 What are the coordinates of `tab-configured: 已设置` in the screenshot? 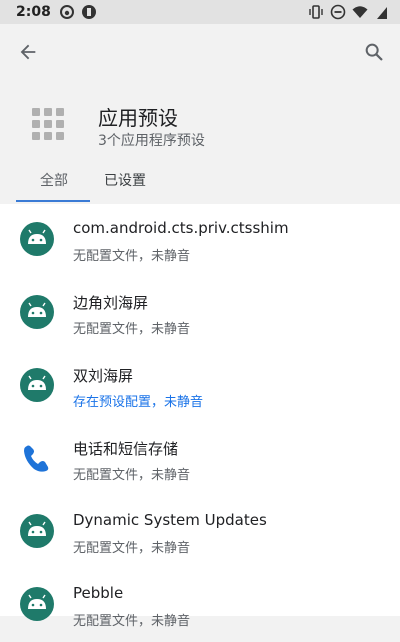 It's located at (125, 180).